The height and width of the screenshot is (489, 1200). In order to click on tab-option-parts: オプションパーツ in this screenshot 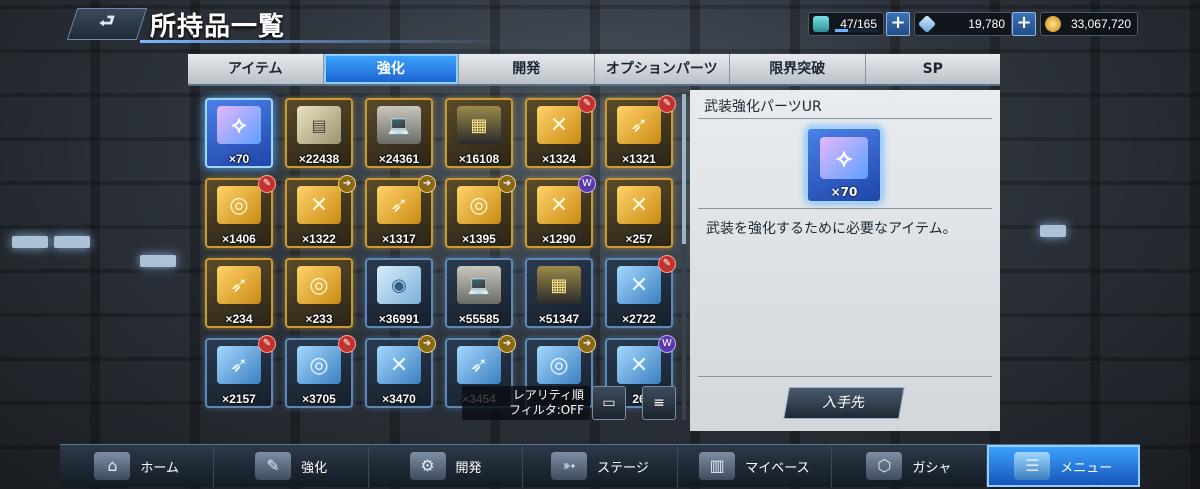, I will do `click(662, 69)`.